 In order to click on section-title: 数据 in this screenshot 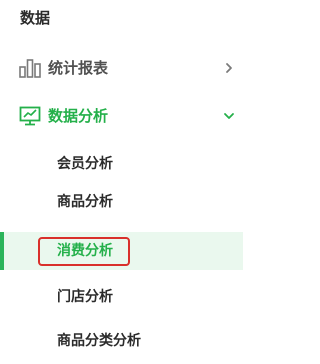, I will do `click(35, 18)`.